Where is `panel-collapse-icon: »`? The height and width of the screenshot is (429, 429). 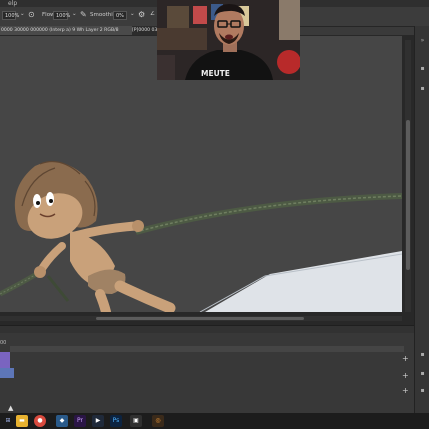 panel-collapse-icon: » is located at coordinates (422, 41).